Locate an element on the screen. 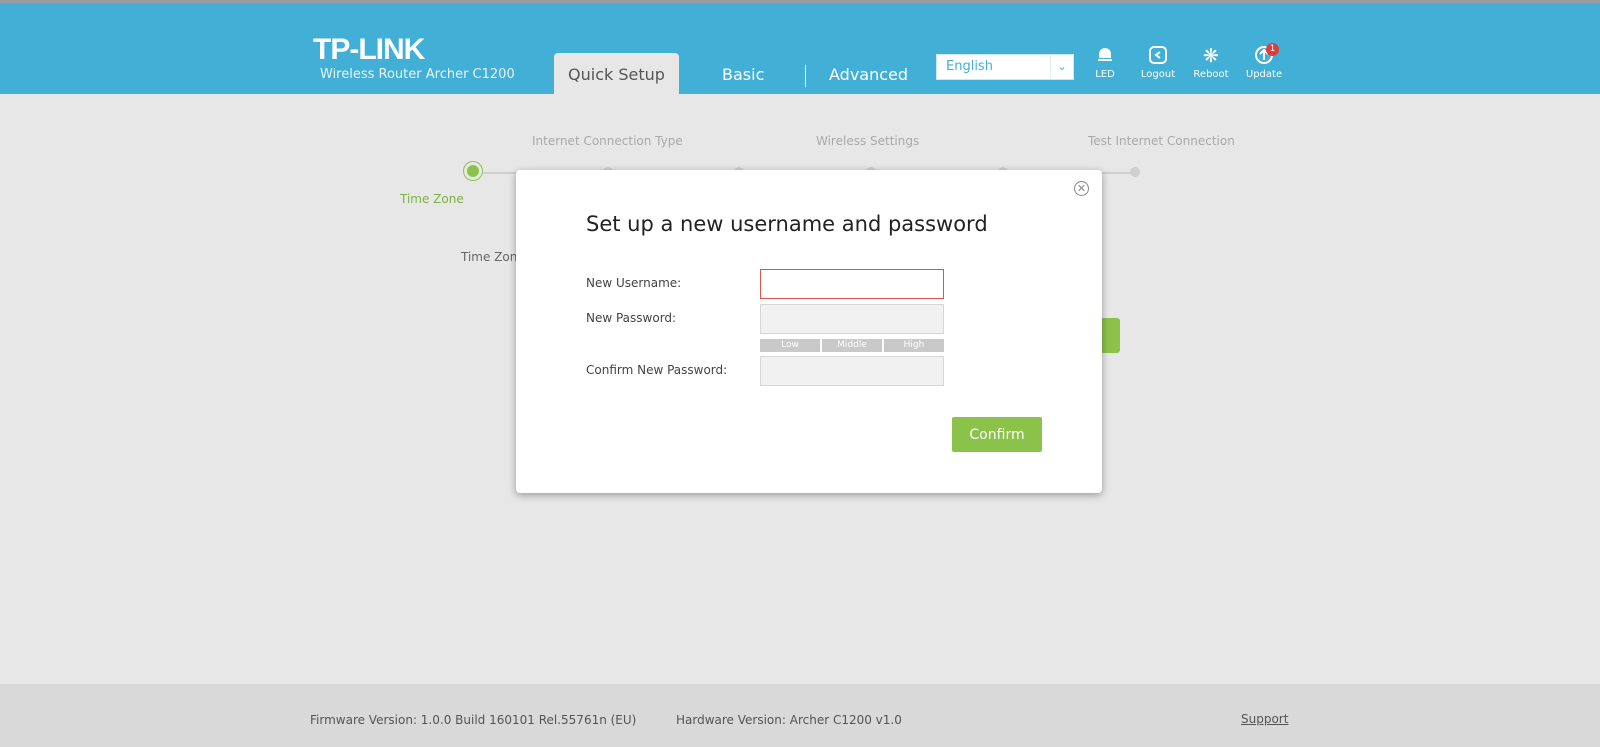 The width and height of the screenshot is (1600, 747). tab-quick-setup: Quick Setup is located at coordinates (616, 73).